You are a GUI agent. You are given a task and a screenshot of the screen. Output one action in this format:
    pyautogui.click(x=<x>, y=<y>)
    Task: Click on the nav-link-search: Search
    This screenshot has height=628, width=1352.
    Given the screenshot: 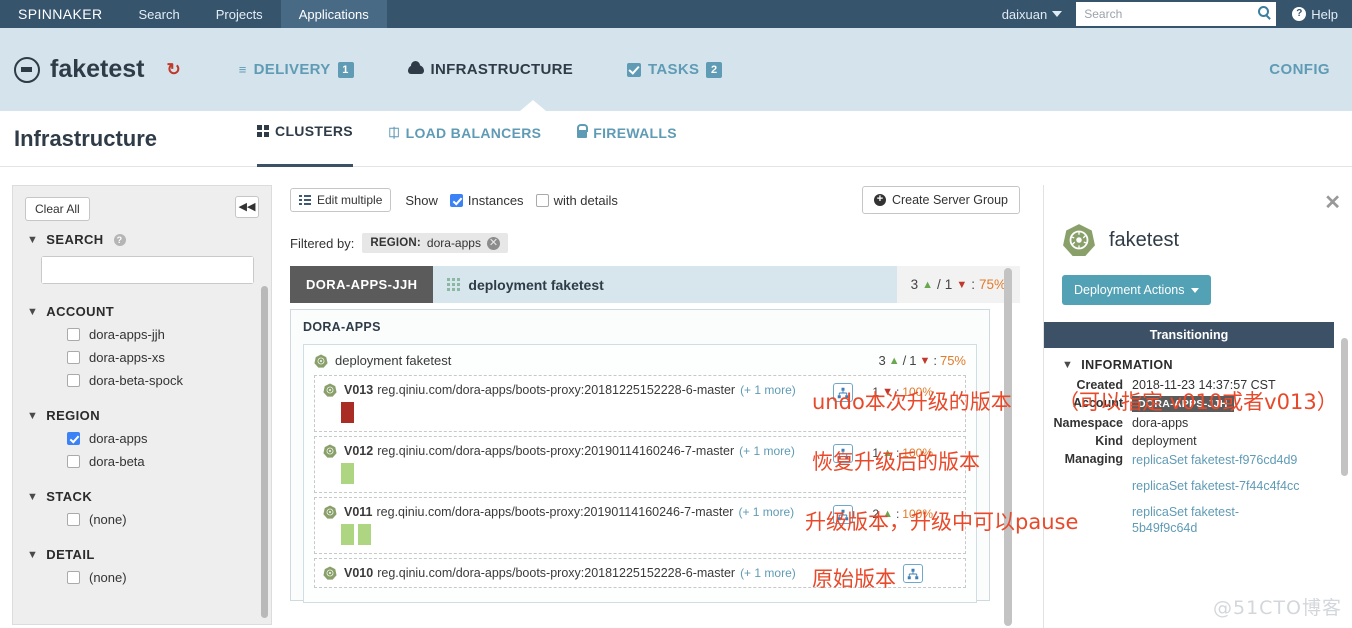 What is the action you would take?
    pyautogui.click(x=159, y=14)
    